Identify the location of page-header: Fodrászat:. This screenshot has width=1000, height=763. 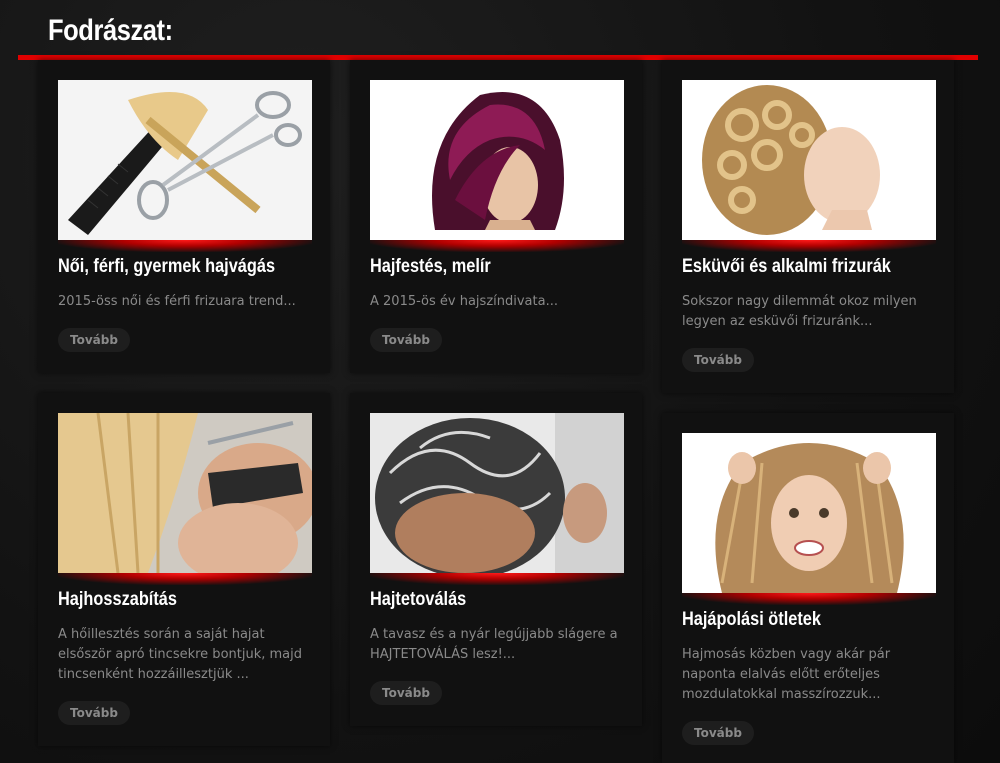
(500, 30).